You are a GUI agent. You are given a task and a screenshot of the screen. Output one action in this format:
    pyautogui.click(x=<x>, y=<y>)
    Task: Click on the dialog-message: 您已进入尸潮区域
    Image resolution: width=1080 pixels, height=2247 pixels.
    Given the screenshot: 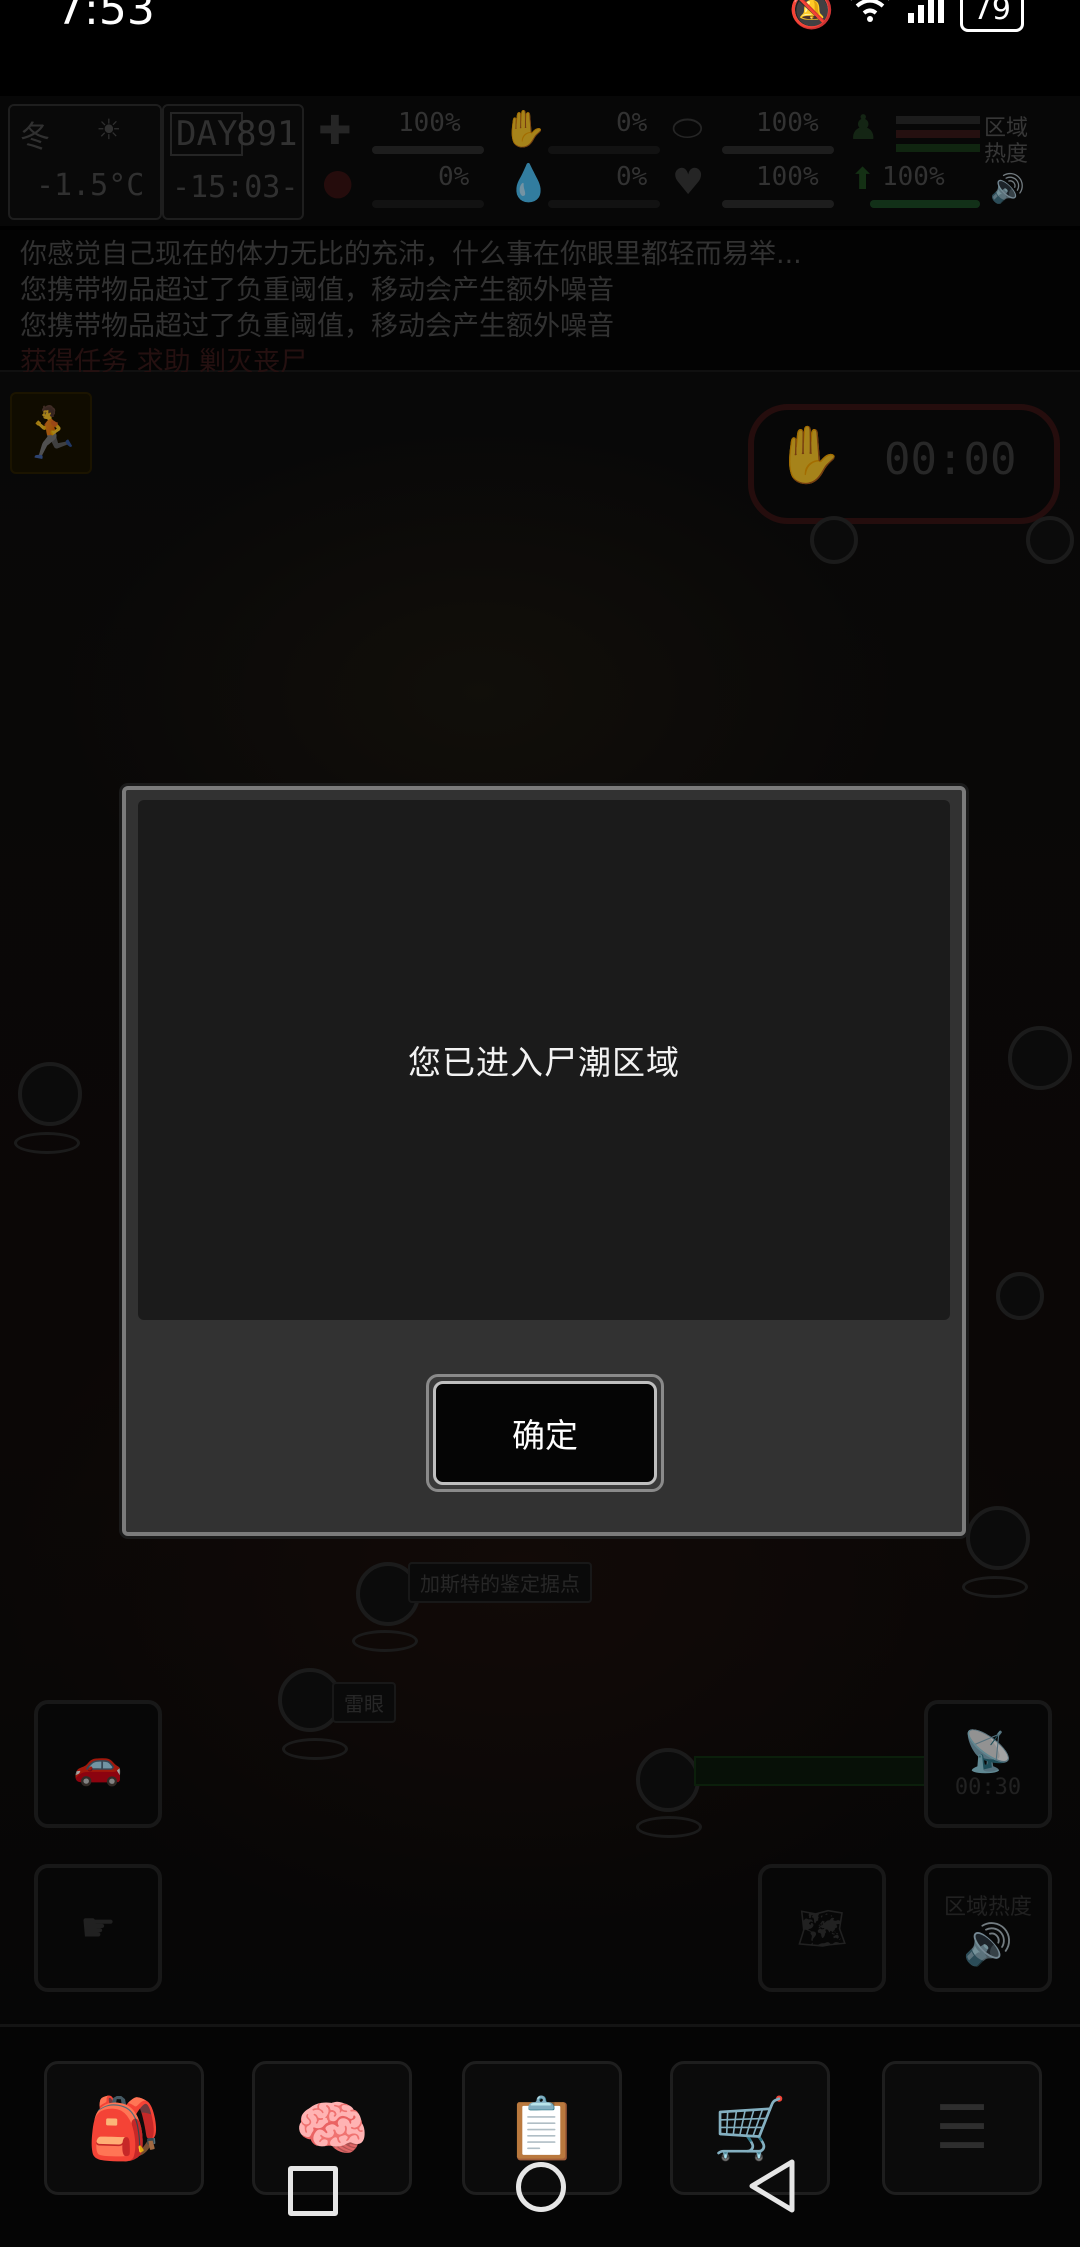 What is the action you would take?
    pyautogui.click(x=544, y=1062)
    